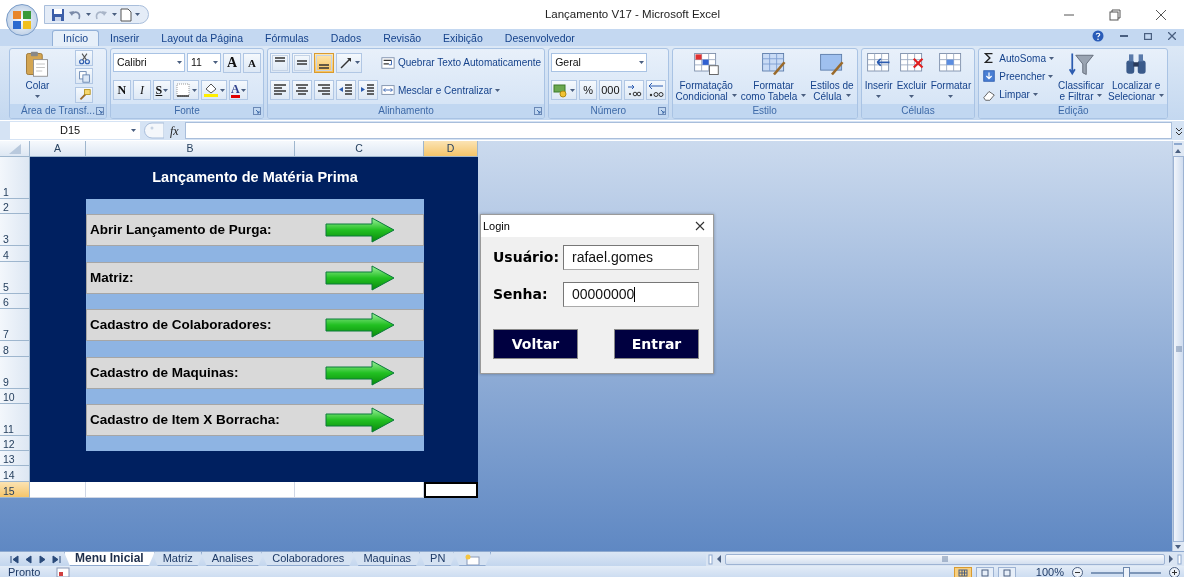  I want to click on align-left-button, so click(279, 90).